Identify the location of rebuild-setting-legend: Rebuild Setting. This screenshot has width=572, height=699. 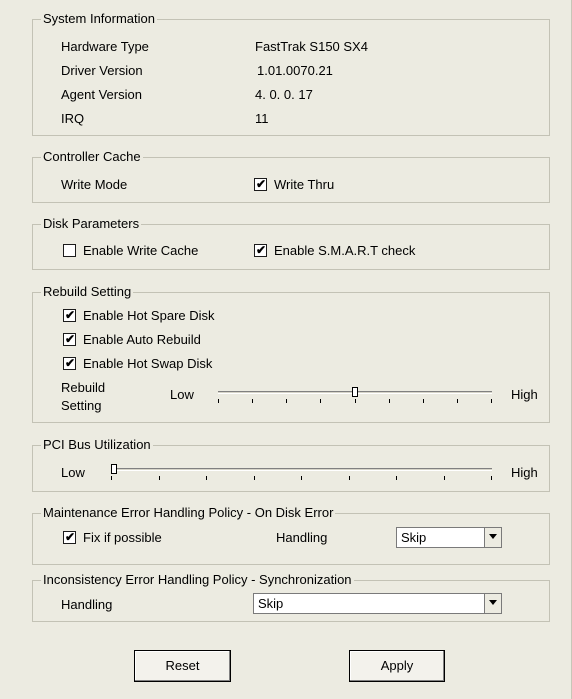
(87, 291).